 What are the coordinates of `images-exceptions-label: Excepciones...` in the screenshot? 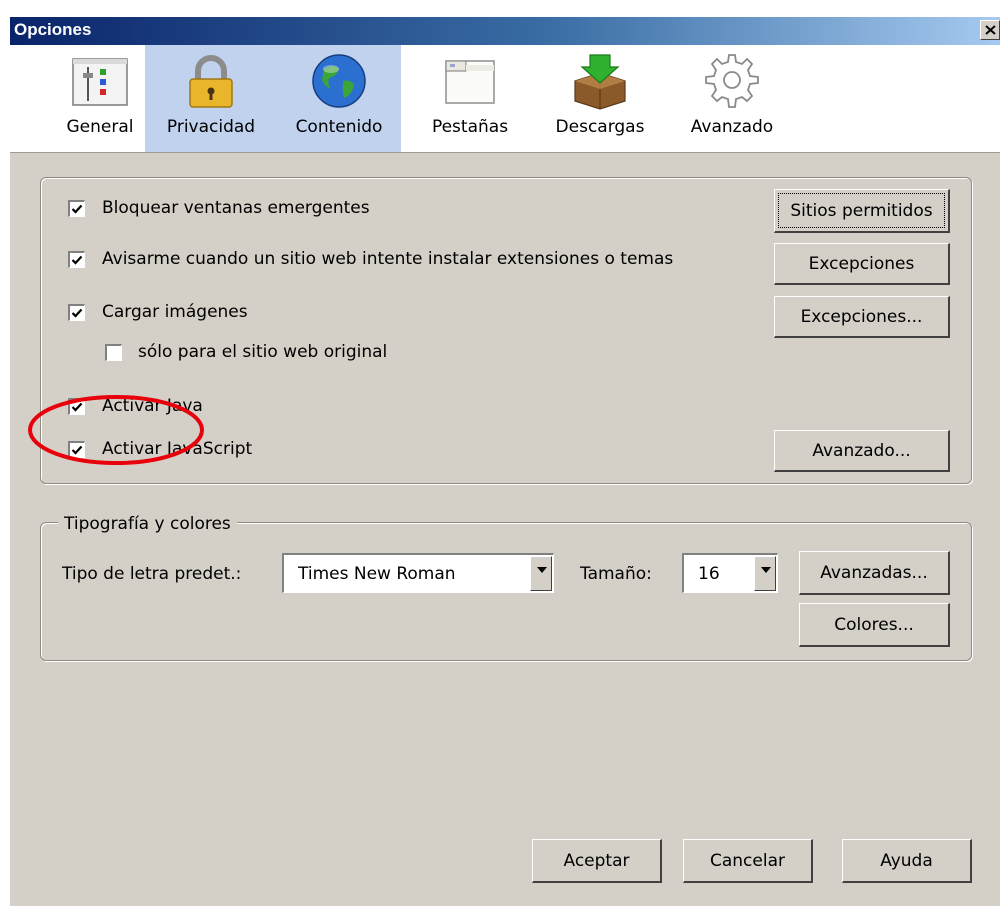 It's located at (861, 316).